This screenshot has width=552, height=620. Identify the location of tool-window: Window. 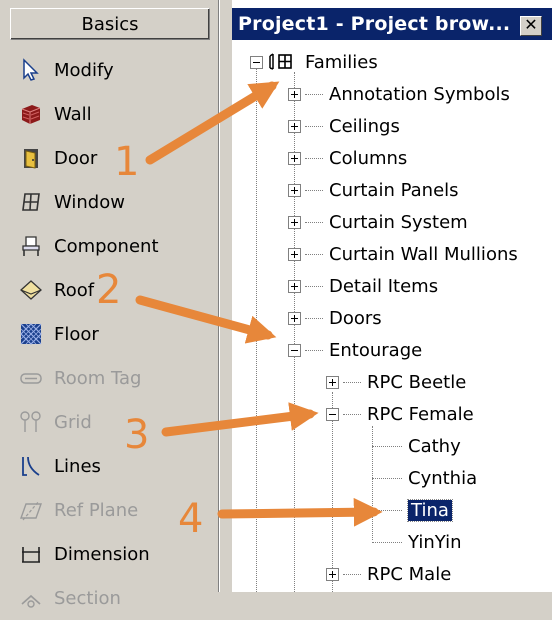
(115, 202).